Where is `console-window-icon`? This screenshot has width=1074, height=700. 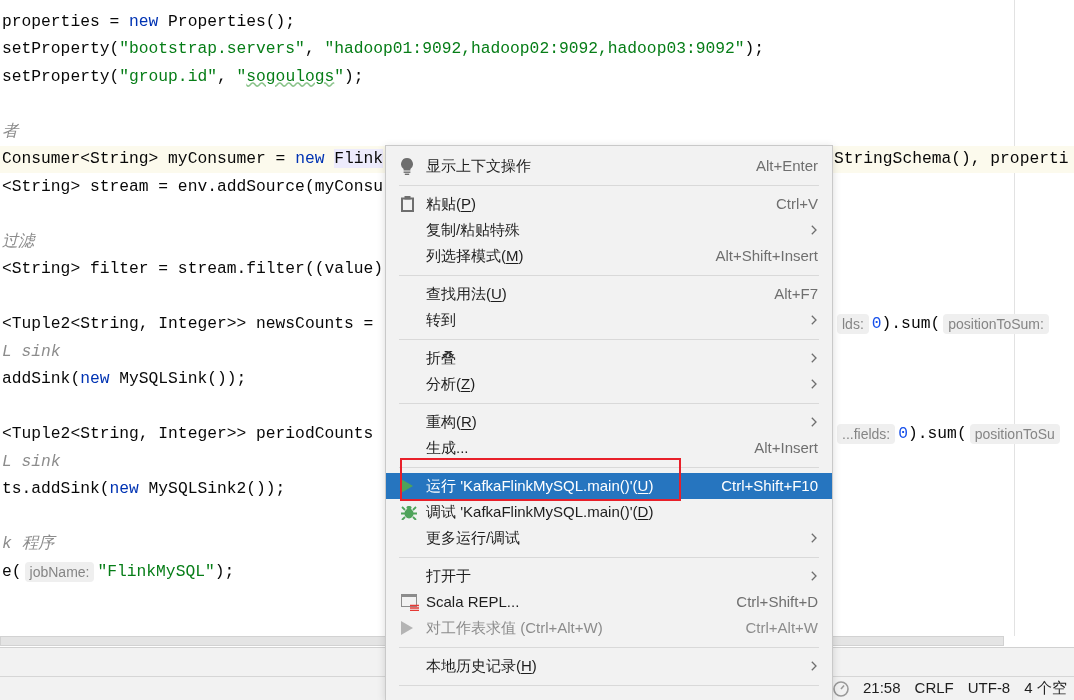 console-window-icon is located at coordinates (410, 602).